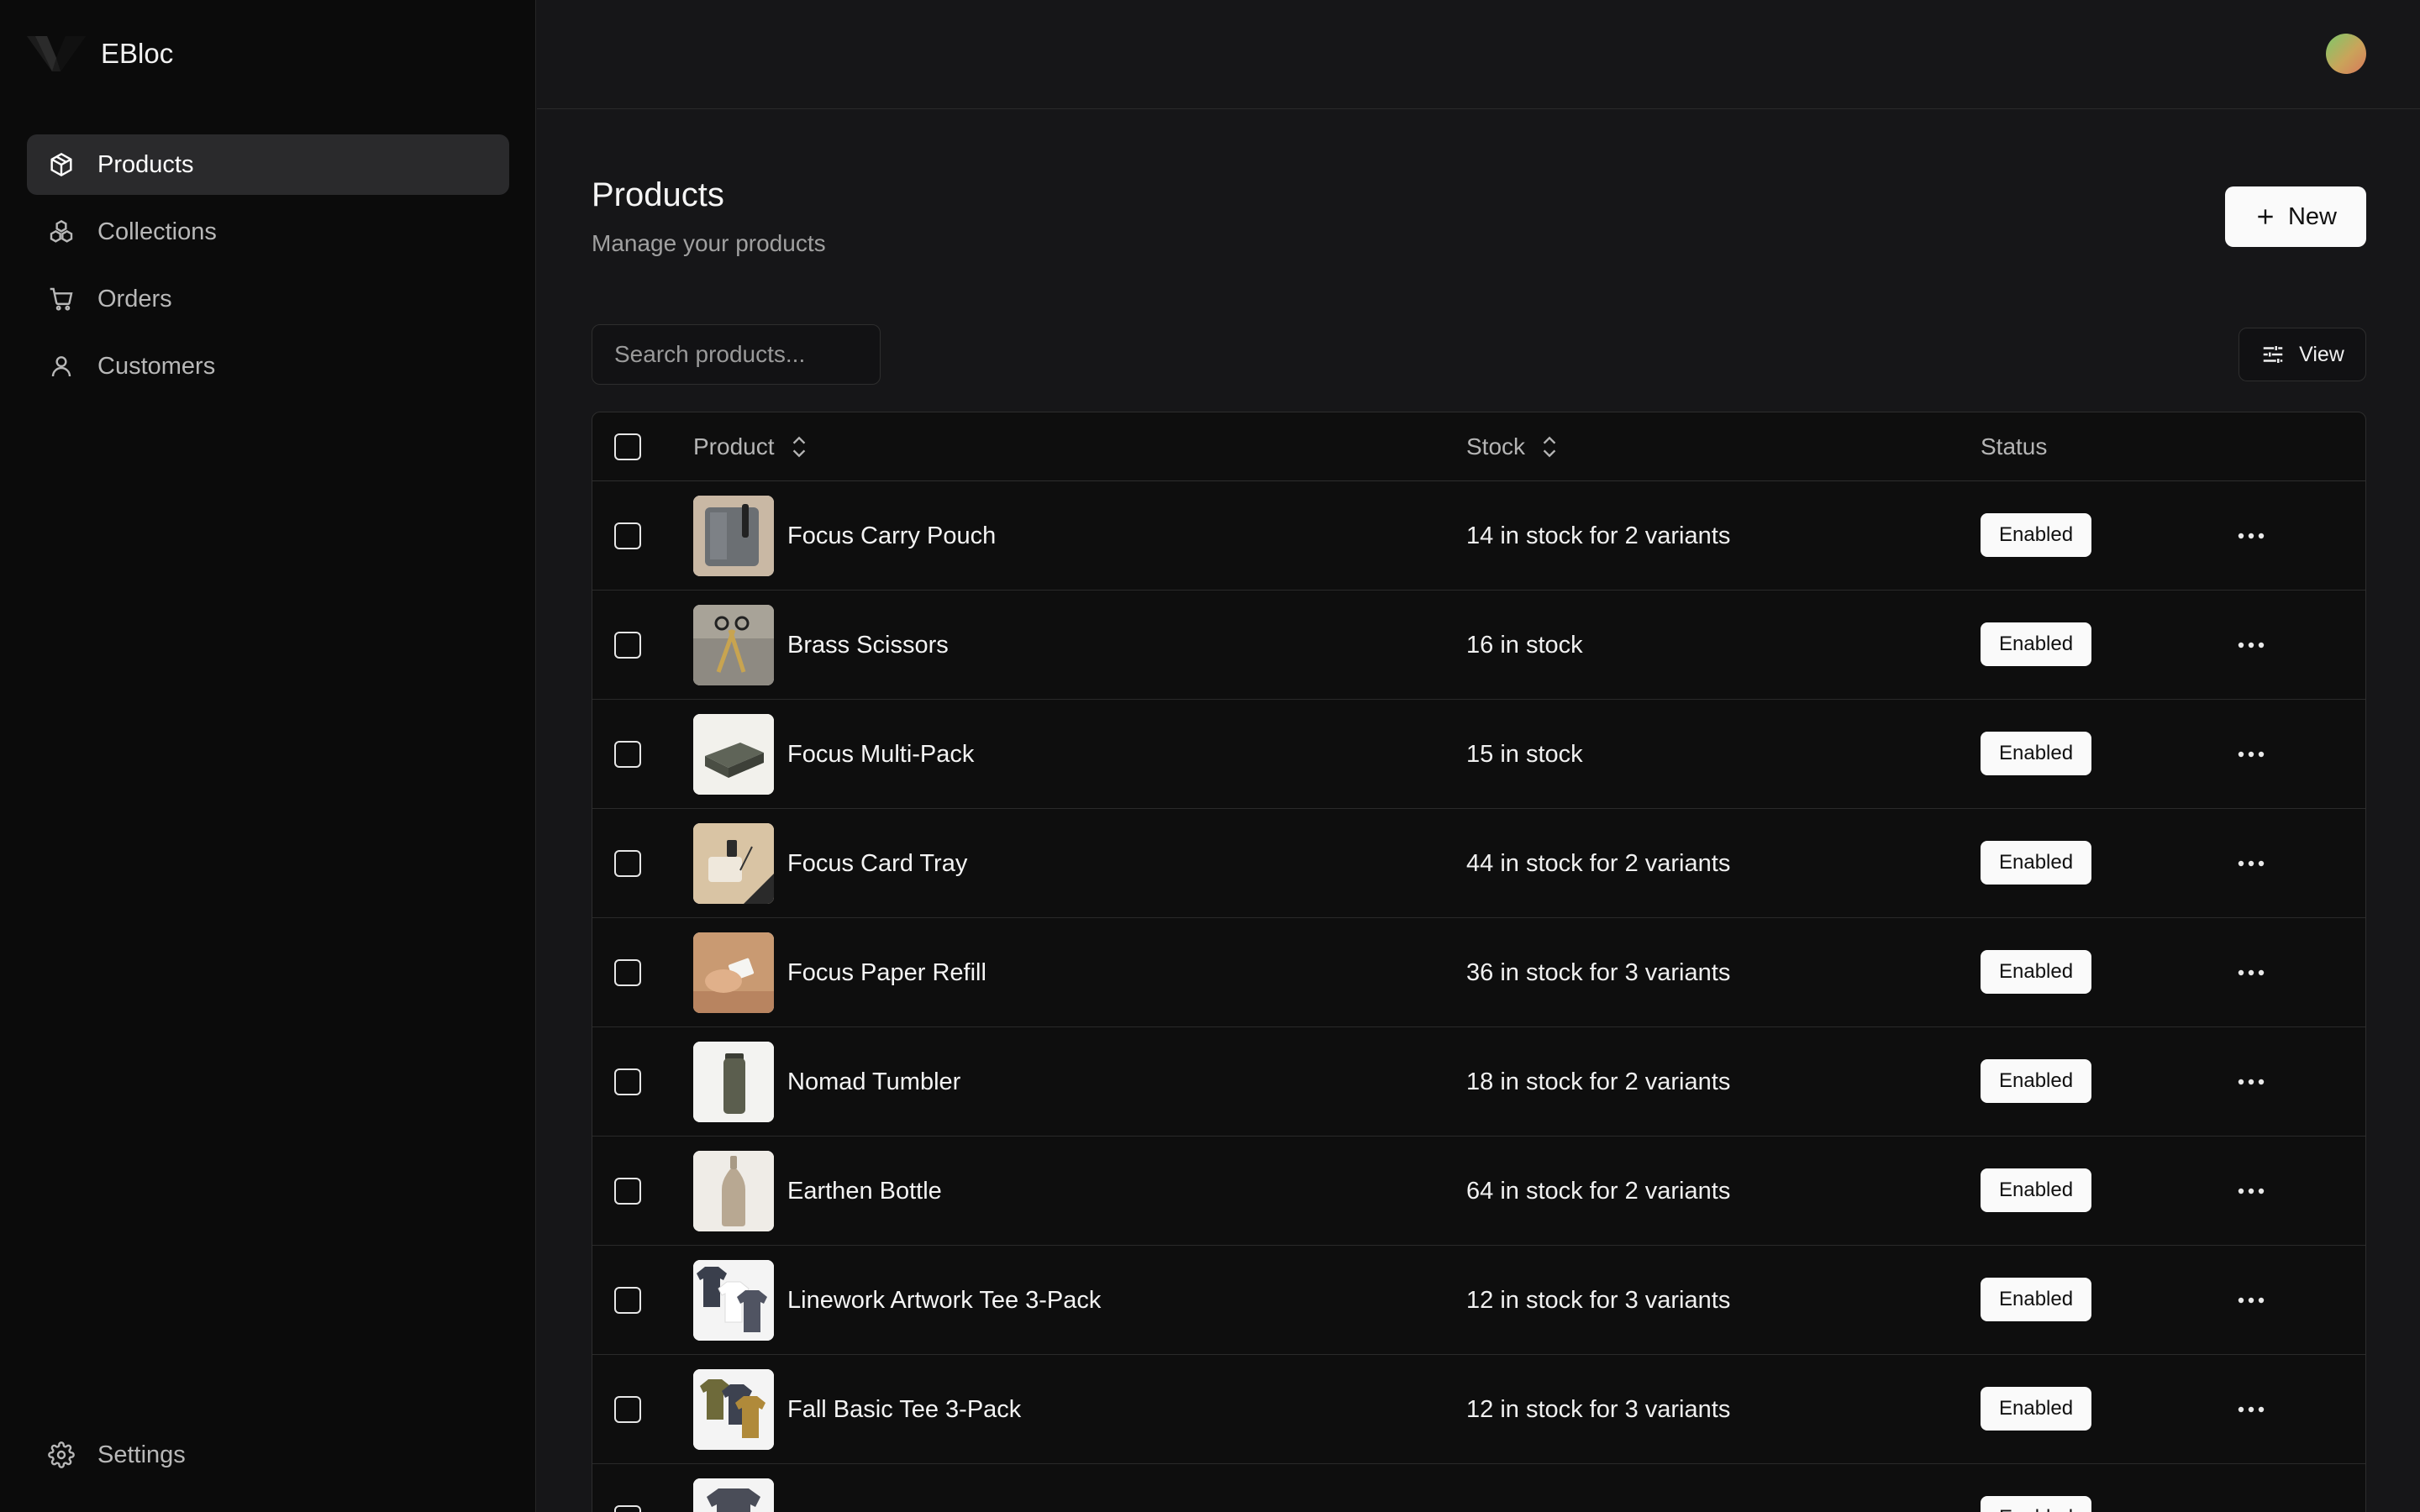  I want to click on product-stock: 36 in stock for 3 variants, so click(1598, 972).